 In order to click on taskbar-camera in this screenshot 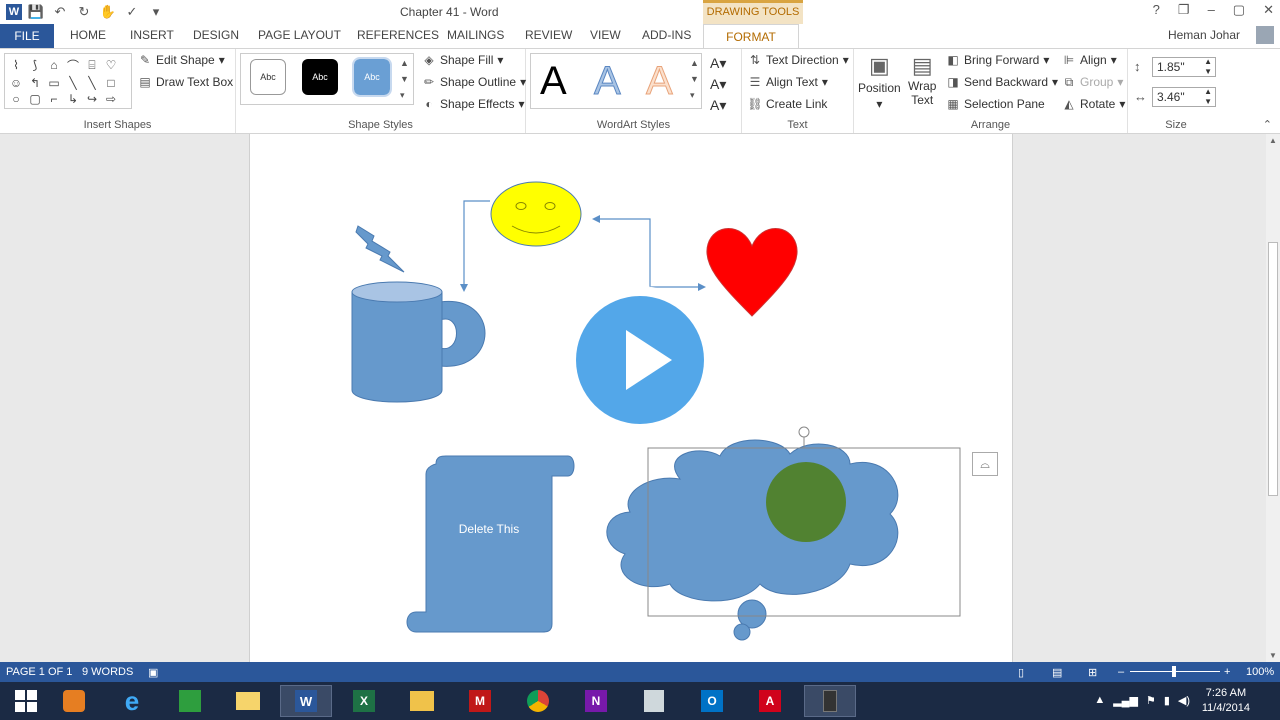, I will do `click(830, 701)`.